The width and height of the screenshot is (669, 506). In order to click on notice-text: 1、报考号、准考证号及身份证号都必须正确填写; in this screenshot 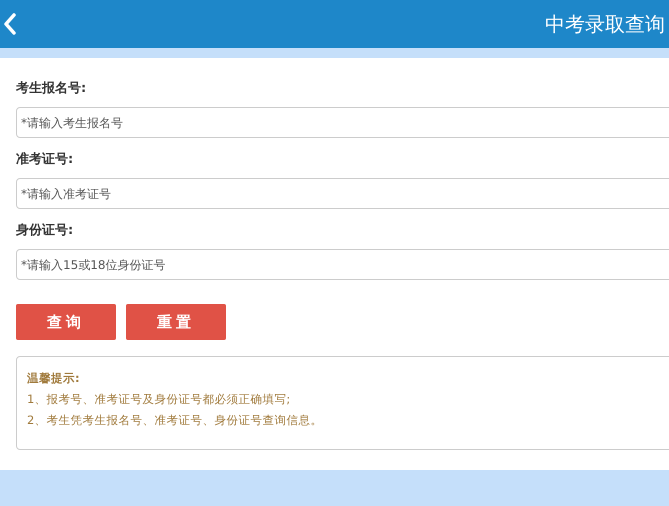, I will do `click(158, 399)`.